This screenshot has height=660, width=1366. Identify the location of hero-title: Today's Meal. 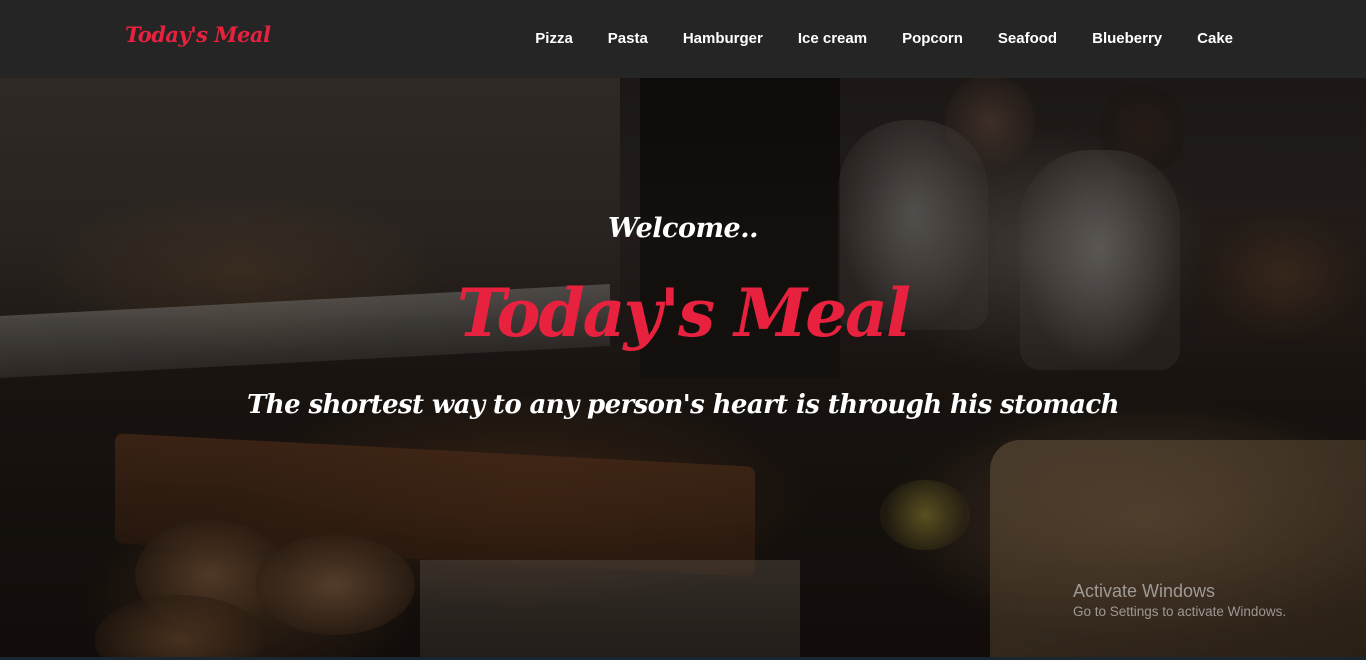
(683, 313).